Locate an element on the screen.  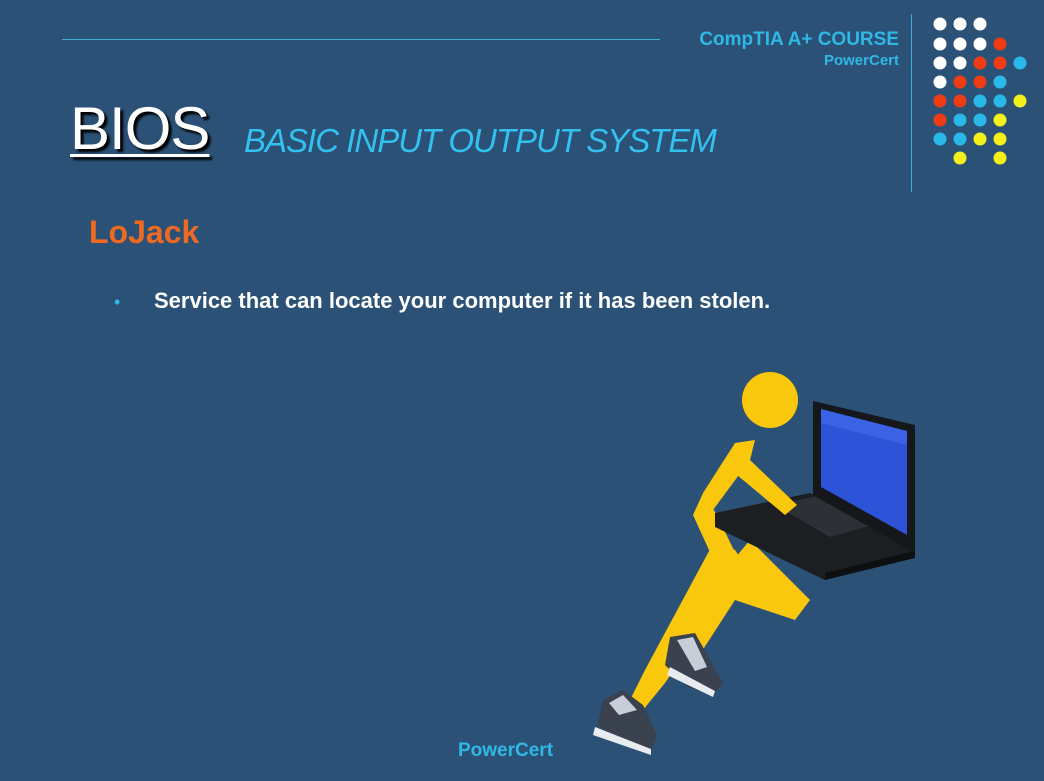
header-brand: PowerCert is located at coordinates (861, 60).